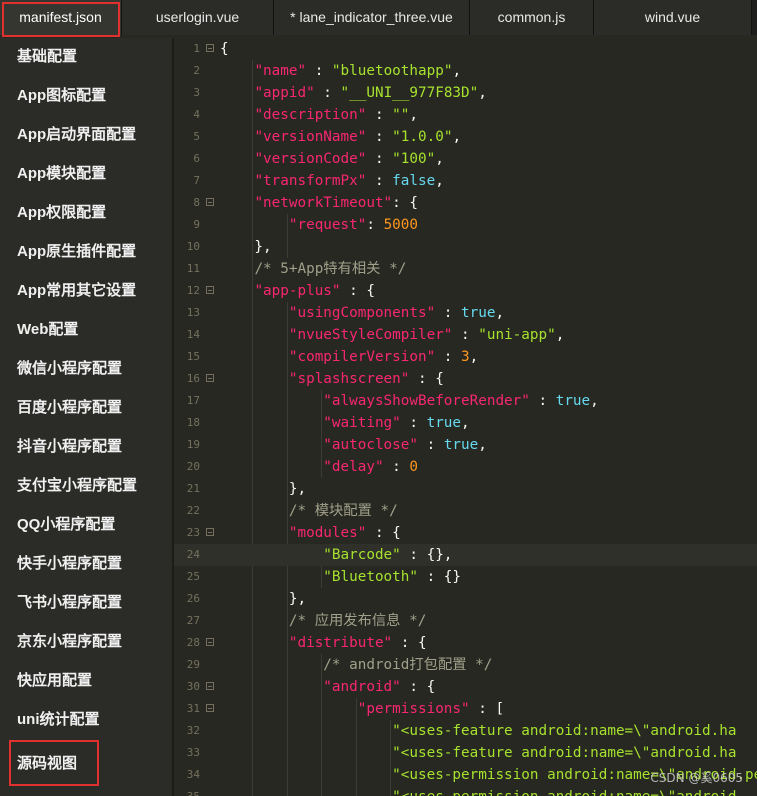  Describe the element at coordinates (465, 621) in the screenshot. I see `code-line: 27 /* 应用发布信息 */` at that location.